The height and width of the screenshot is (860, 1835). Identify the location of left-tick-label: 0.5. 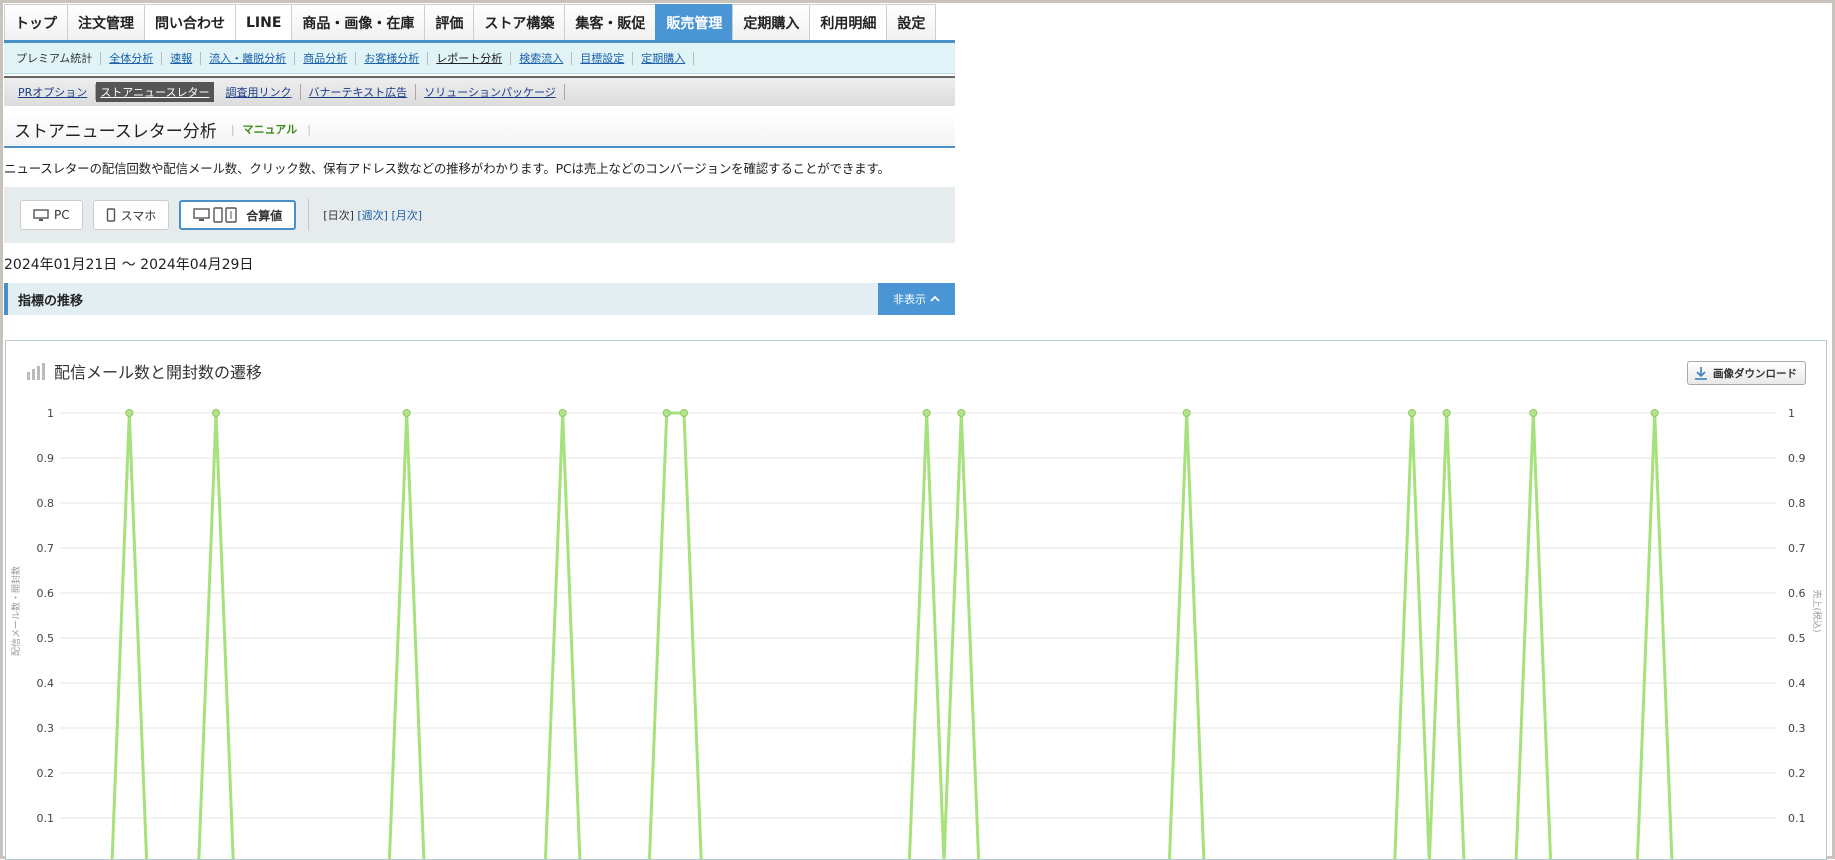
(46, 638).